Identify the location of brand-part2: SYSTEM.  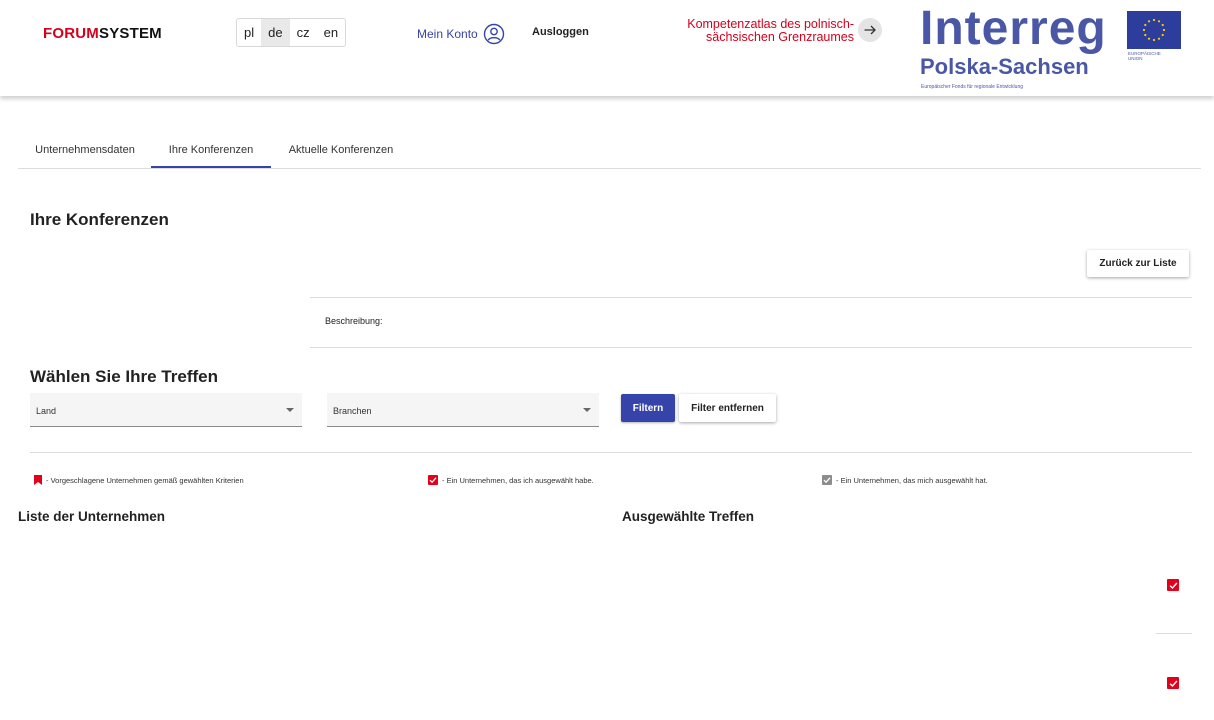
(130, 33).